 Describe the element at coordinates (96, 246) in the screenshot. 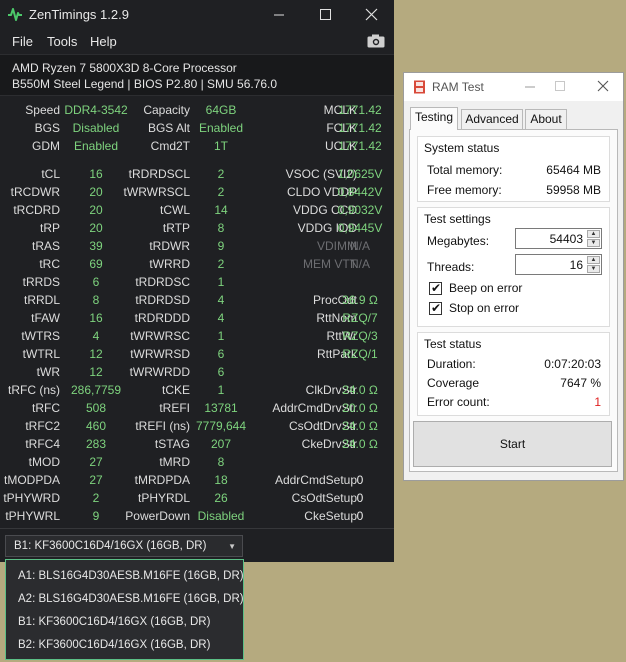

I see `timing-value: 39` at that location.